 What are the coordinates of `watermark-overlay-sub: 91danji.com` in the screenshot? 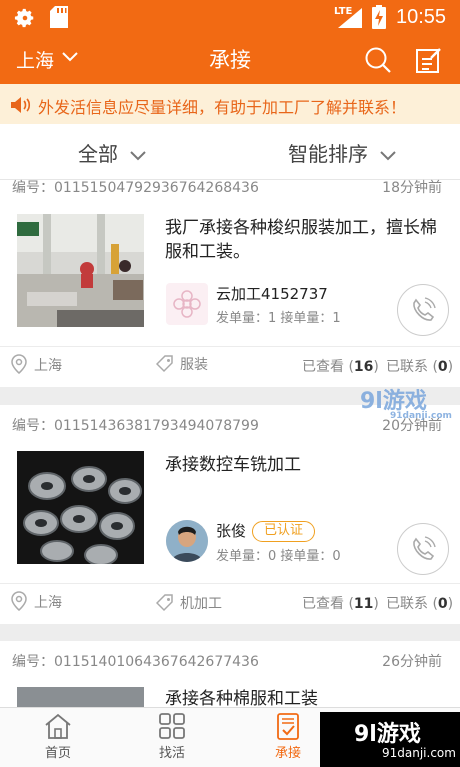 It's located at (421, 416).